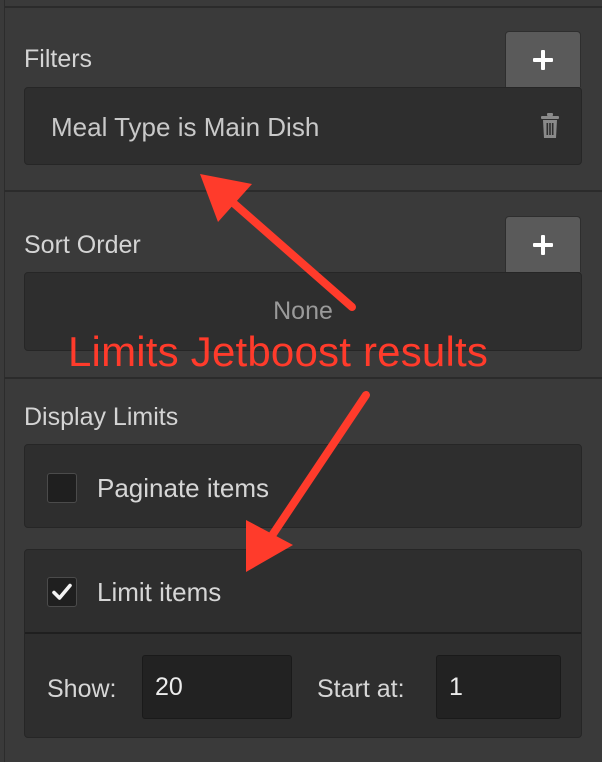  What do you see at coordinates (278, 351) in the screenshot?
I see `annotation-label: Limits Jetboost results` at bounding box center [278, 351].